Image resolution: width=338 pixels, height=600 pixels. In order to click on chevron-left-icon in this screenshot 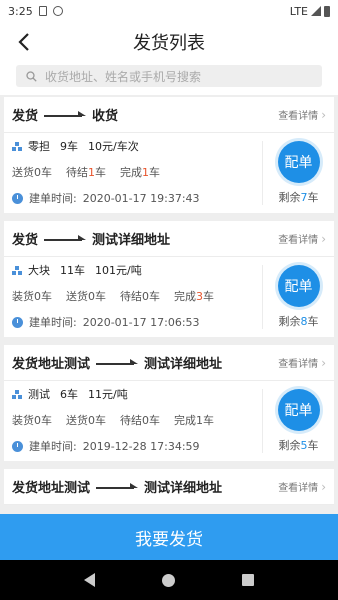, I will do `click(23, 42)`.